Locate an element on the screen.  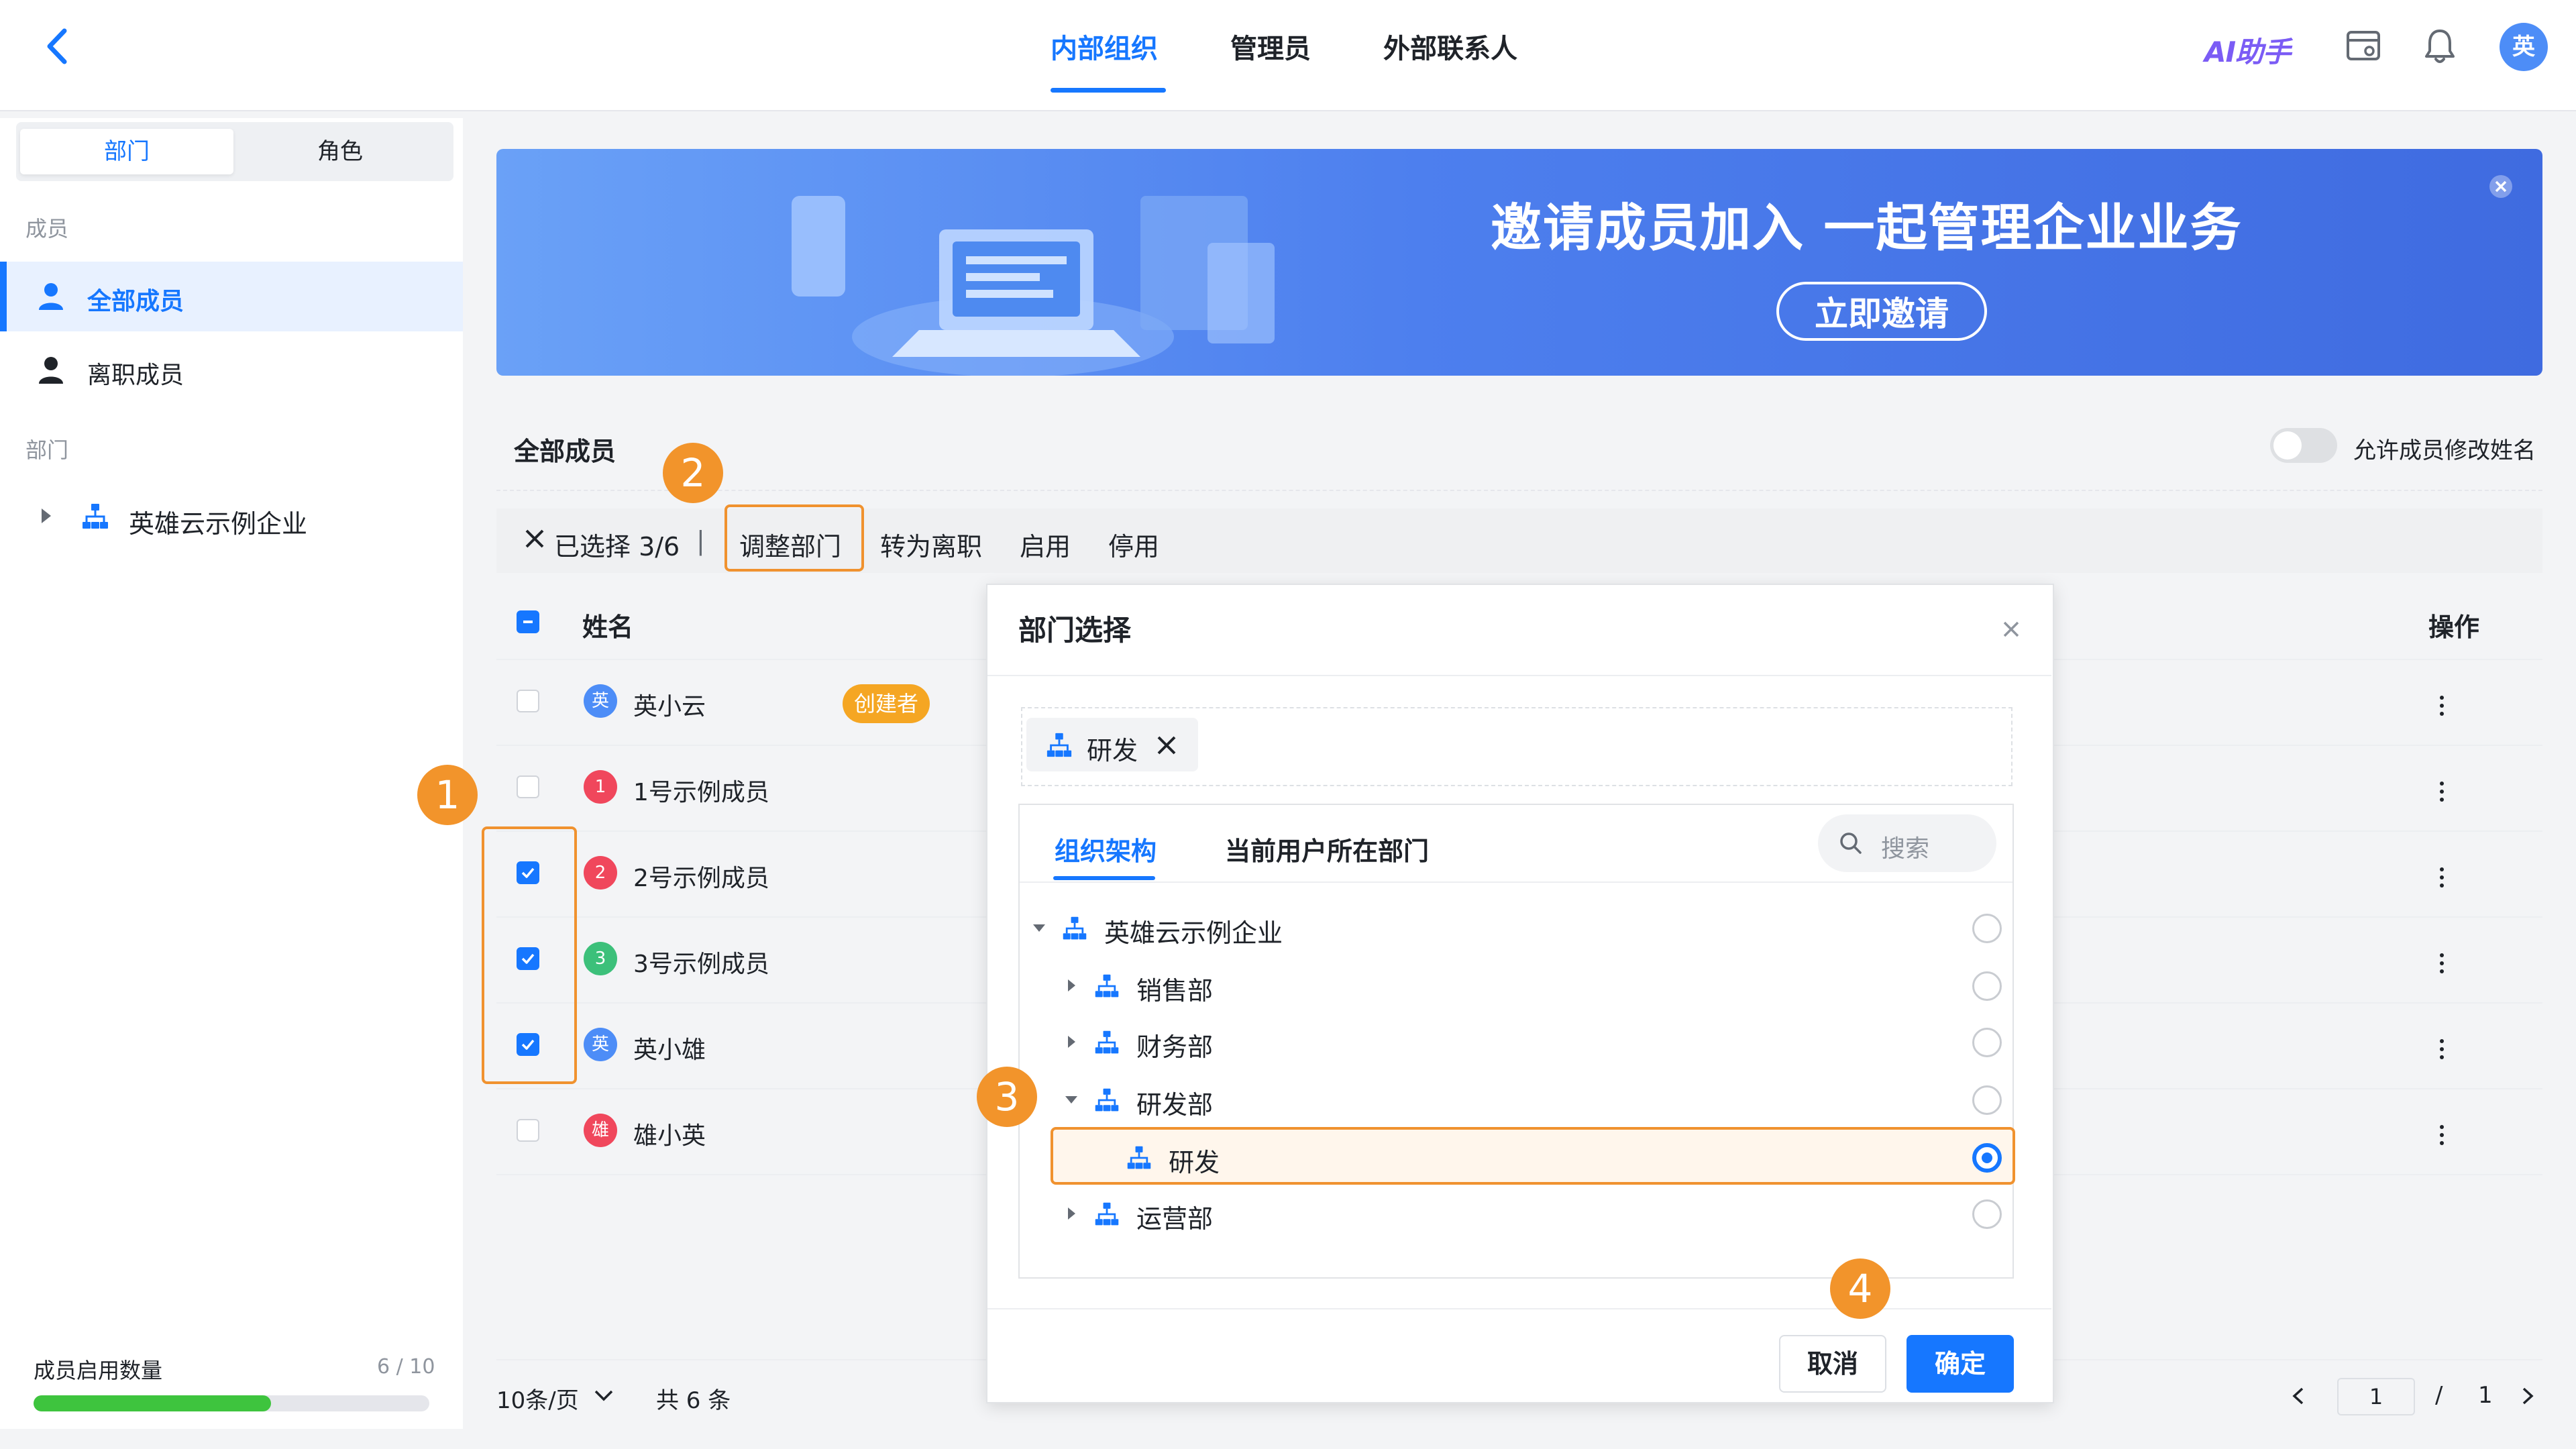
tree-node-label: 英雄云示例企业 is located at coordinates (1193, 930).